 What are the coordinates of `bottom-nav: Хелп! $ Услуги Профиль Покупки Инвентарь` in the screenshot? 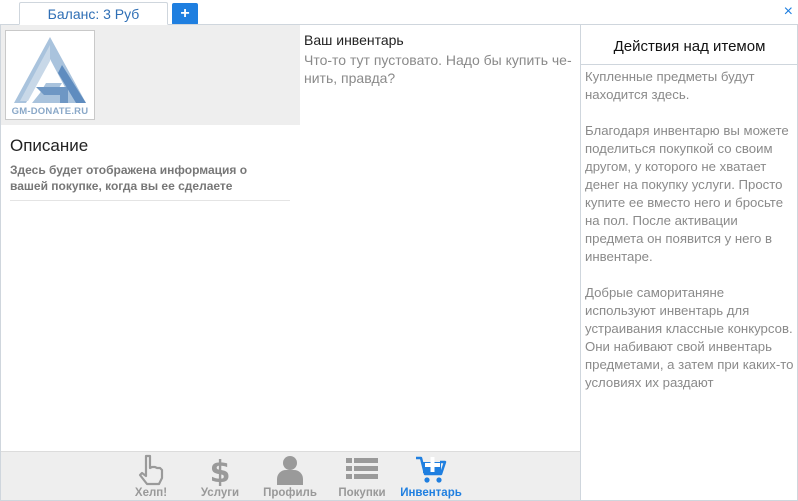 It's located at (290, 475).